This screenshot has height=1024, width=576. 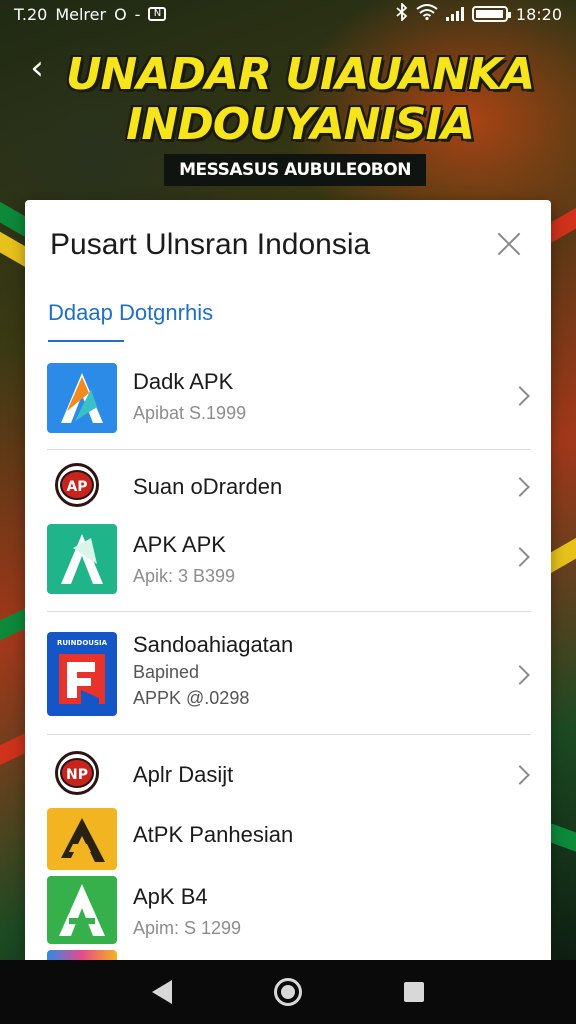 I want to click on status-time-left: T.20, so click(x=31, y=14).